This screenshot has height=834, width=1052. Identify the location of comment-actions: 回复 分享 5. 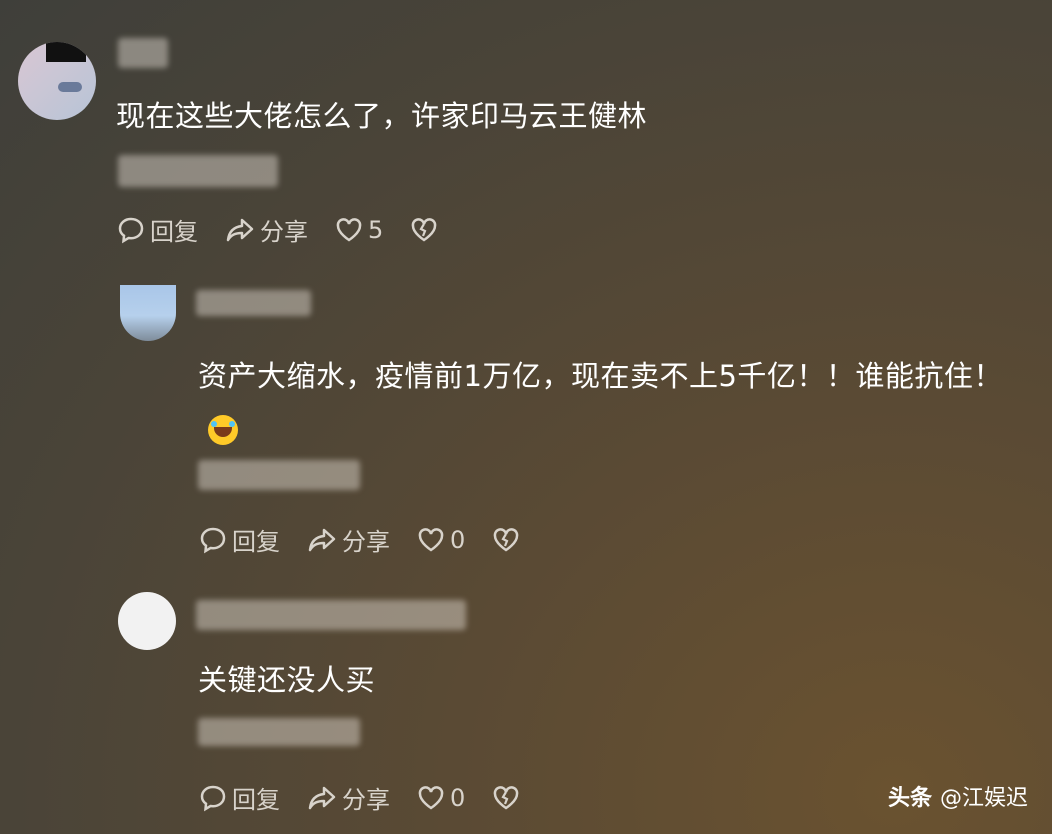
(292, 229).